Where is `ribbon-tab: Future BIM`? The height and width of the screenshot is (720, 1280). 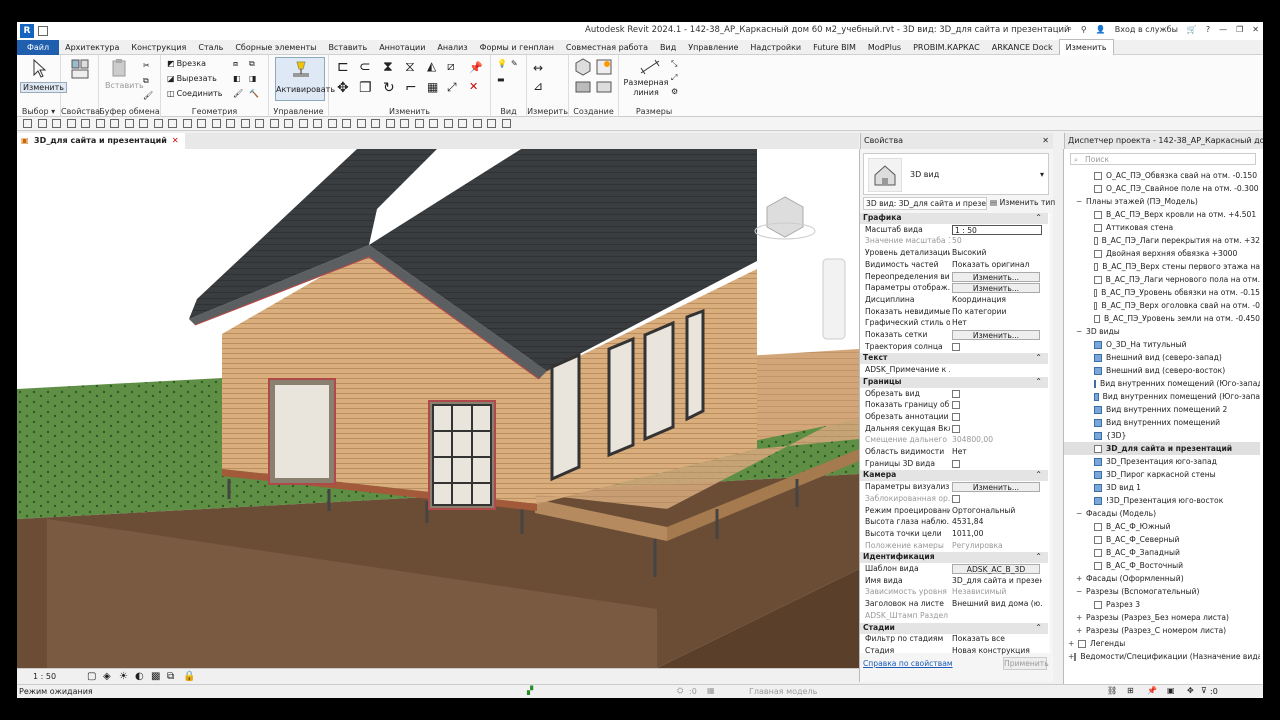 ribbon-tab: Future BIM is located at coordinates (834, 47).